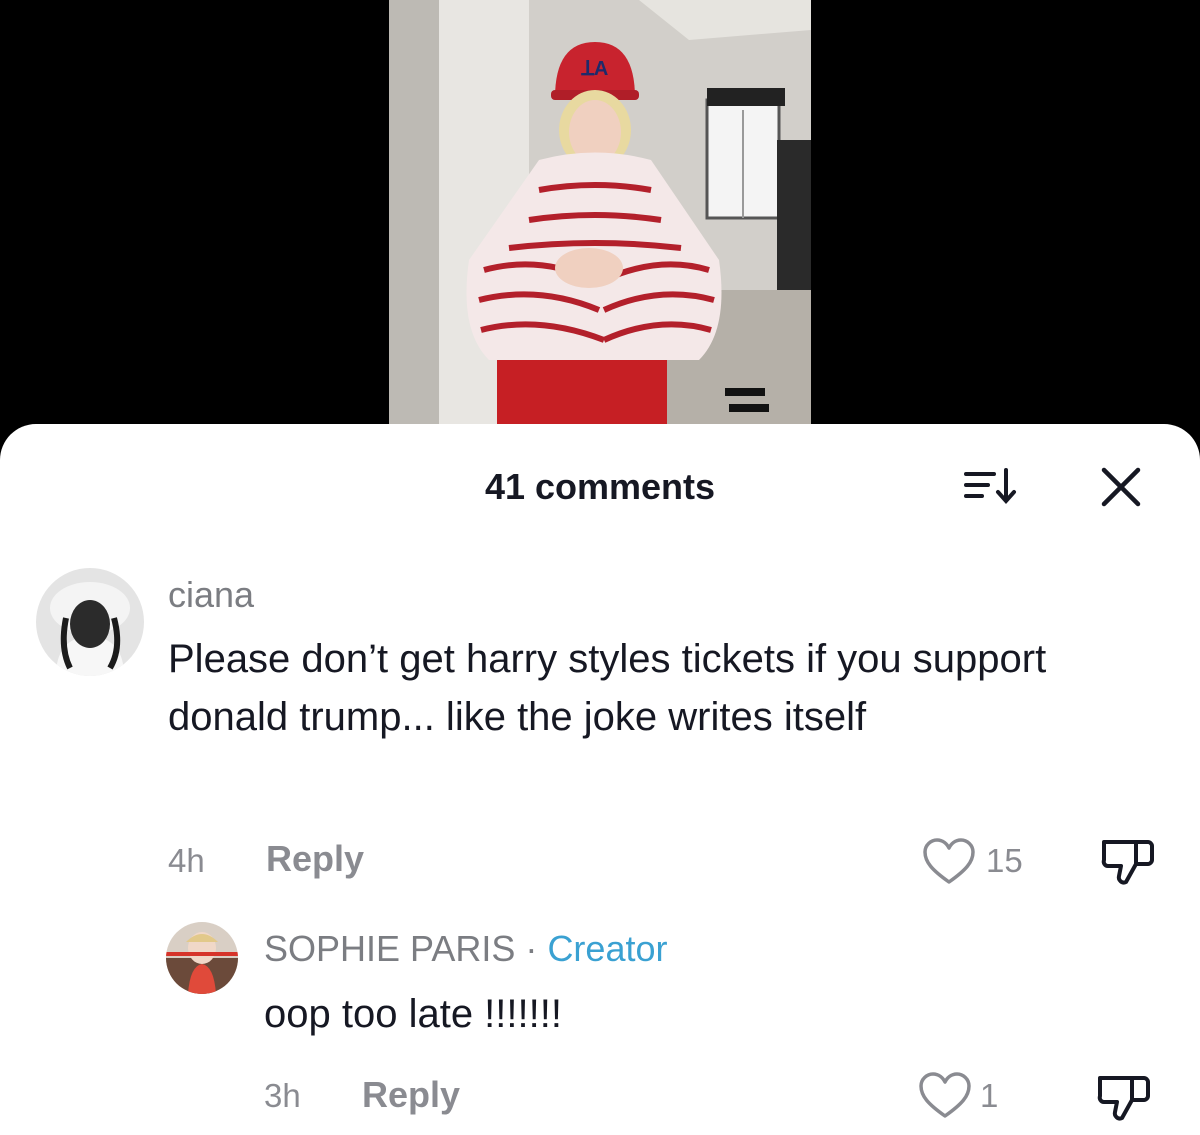  Describe the element at coordinates (282, 1095) in the screenshot. I see `reply-time: 3h` at that location.